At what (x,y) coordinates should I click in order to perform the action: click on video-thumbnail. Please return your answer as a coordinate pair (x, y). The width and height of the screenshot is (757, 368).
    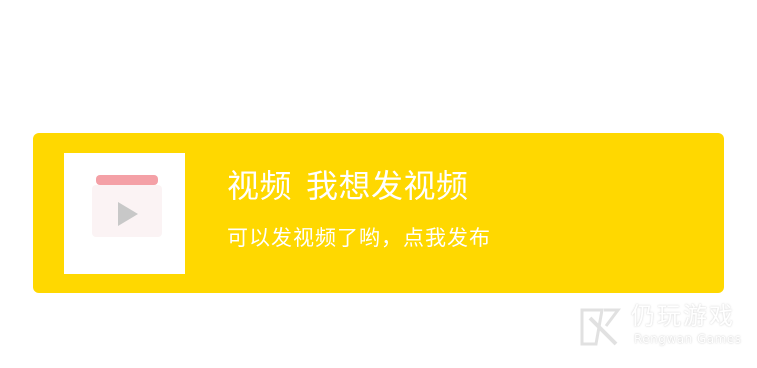
    Looking at the image, I should click on (124, 213).